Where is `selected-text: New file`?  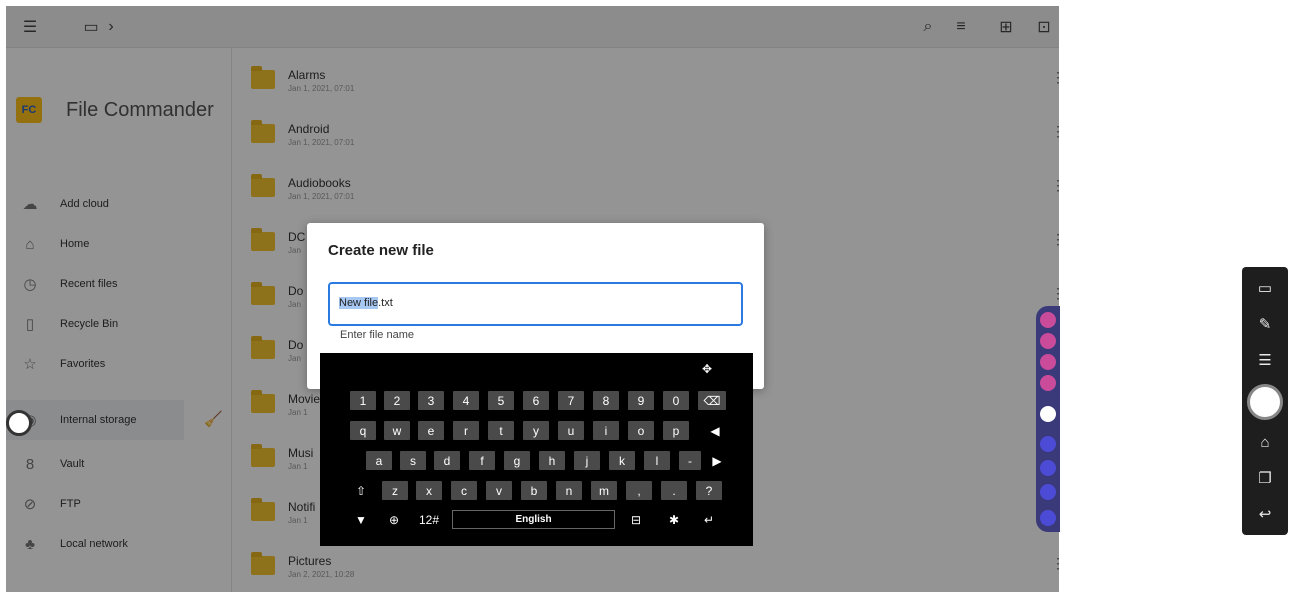
selected-text: New file is located at coordinates (359, 303).